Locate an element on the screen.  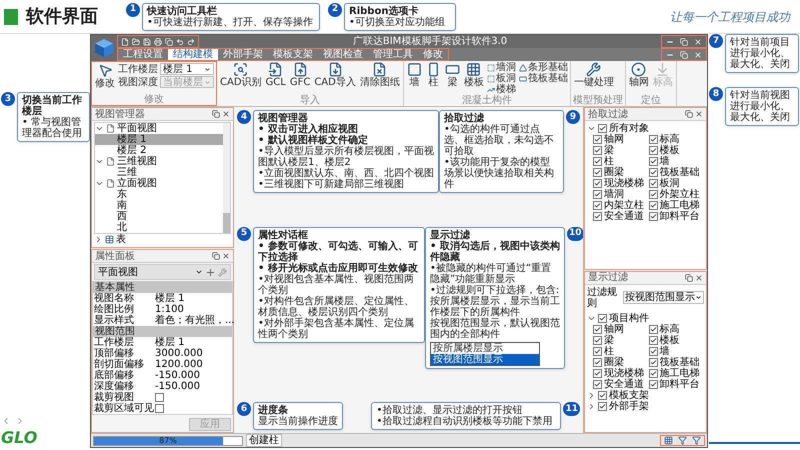
ribbon-tab: 工程设置 is located at coordinates (143, 54).